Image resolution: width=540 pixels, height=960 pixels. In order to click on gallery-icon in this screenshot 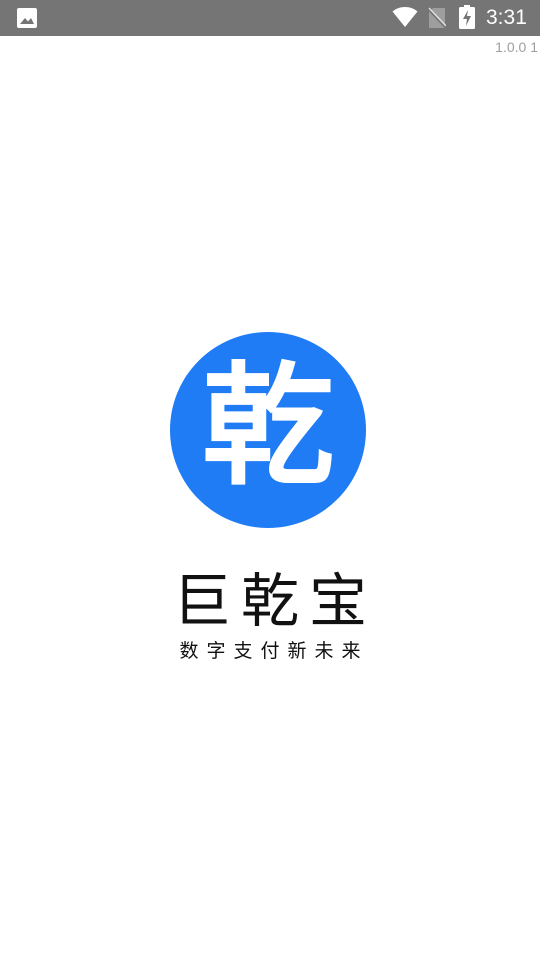, I will do `click(27, 18)`.